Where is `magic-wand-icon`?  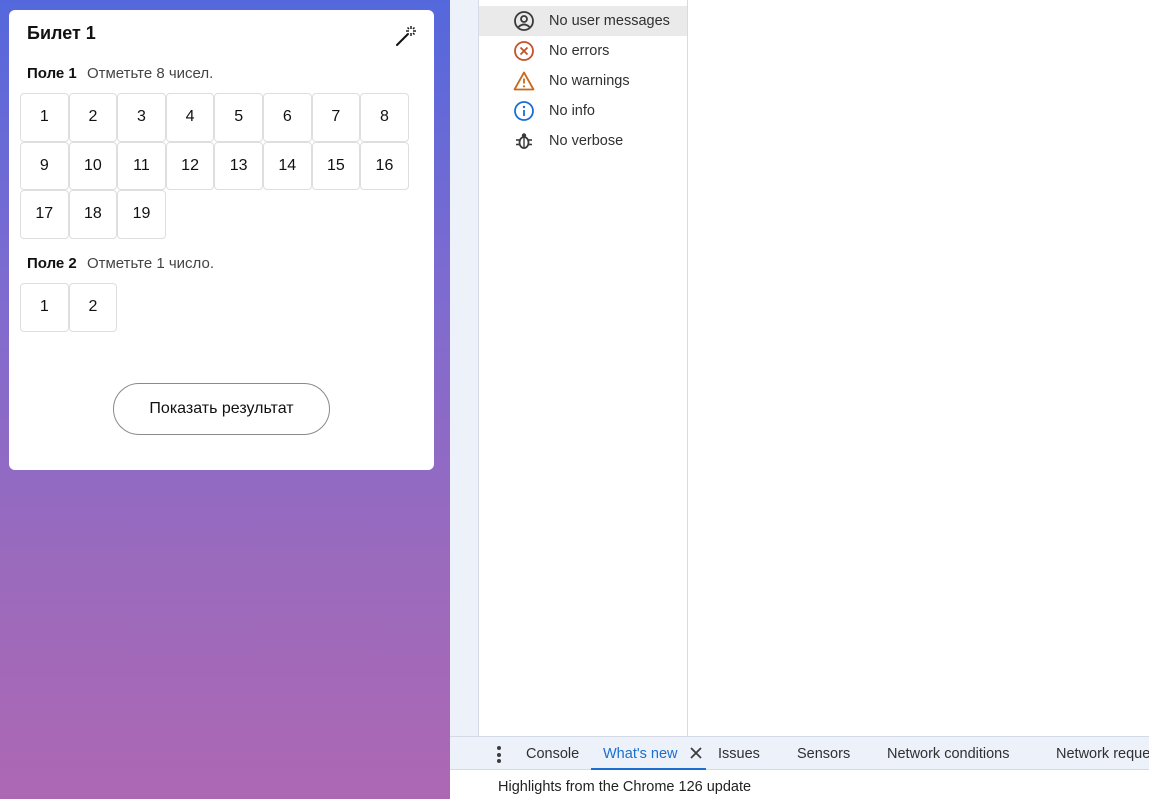
magic-wand-icon is located at coordinates (406, 36).